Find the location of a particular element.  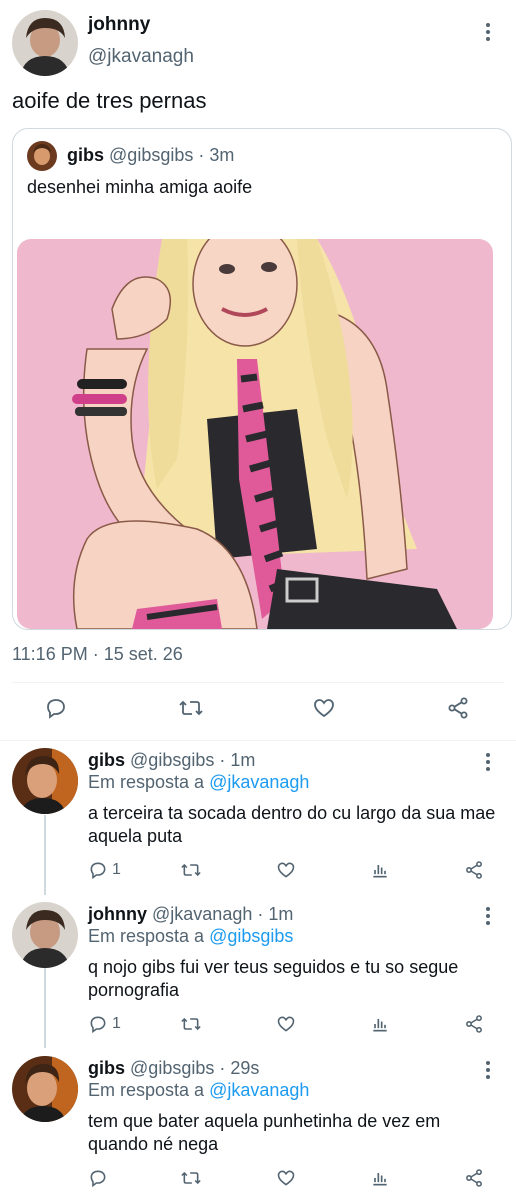

tweet-text: aoife de tres pernas is located at coordinates (109, 100).